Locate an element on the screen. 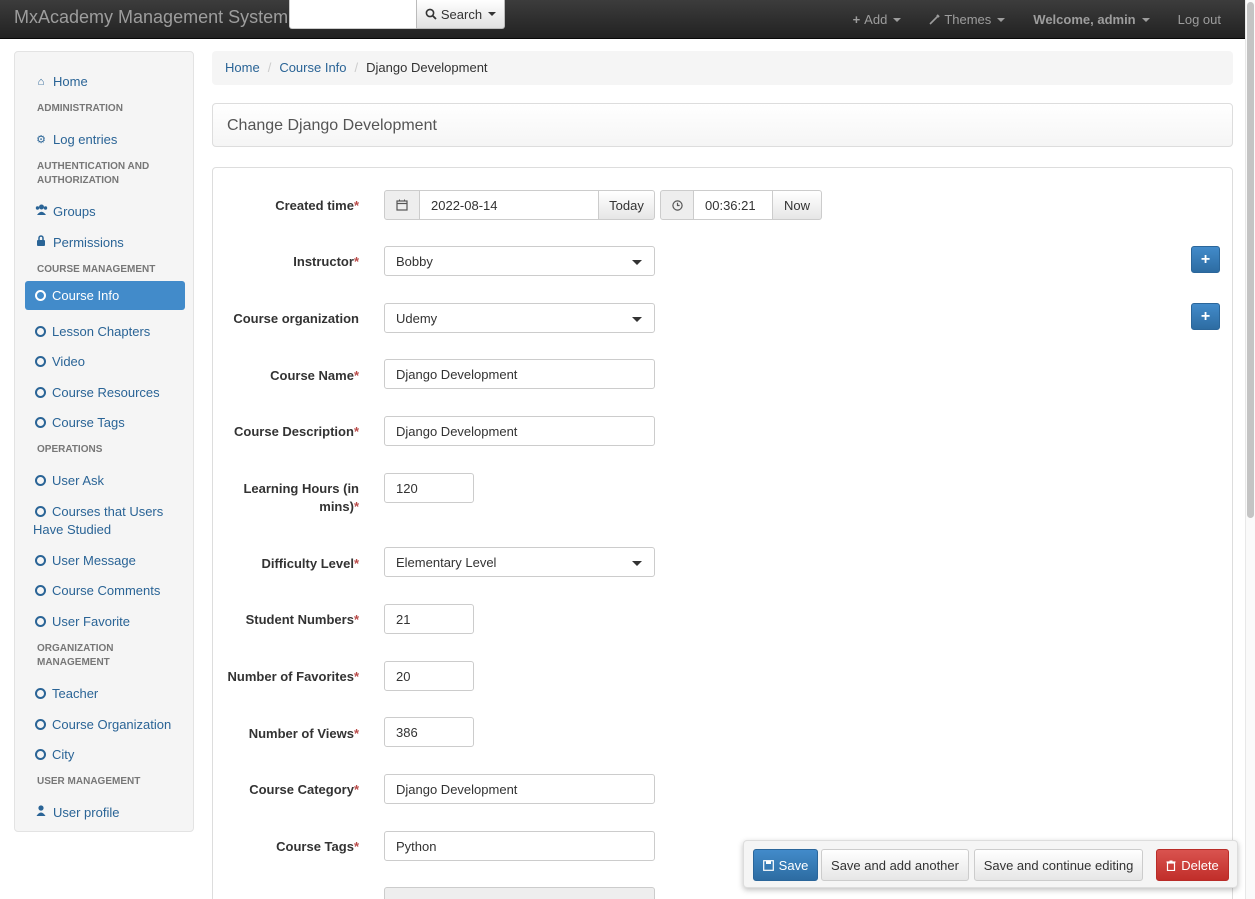  course-organization-select-value: Udemy is located at coordinates (417, 318).